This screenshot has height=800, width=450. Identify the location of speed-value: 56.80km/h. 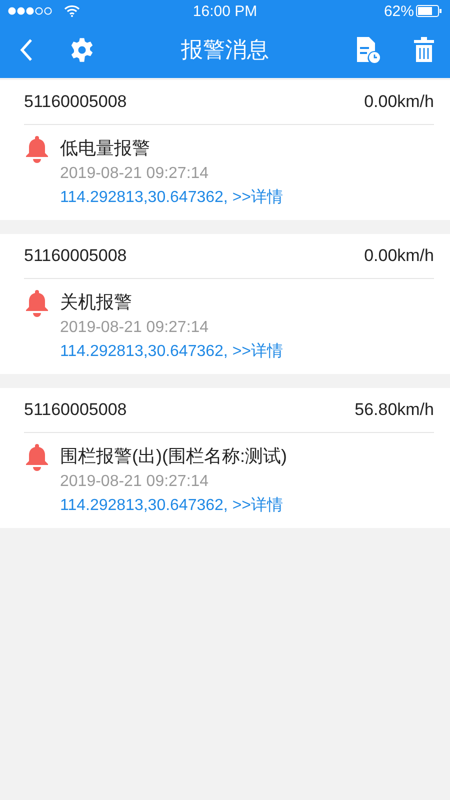
(394, 410).